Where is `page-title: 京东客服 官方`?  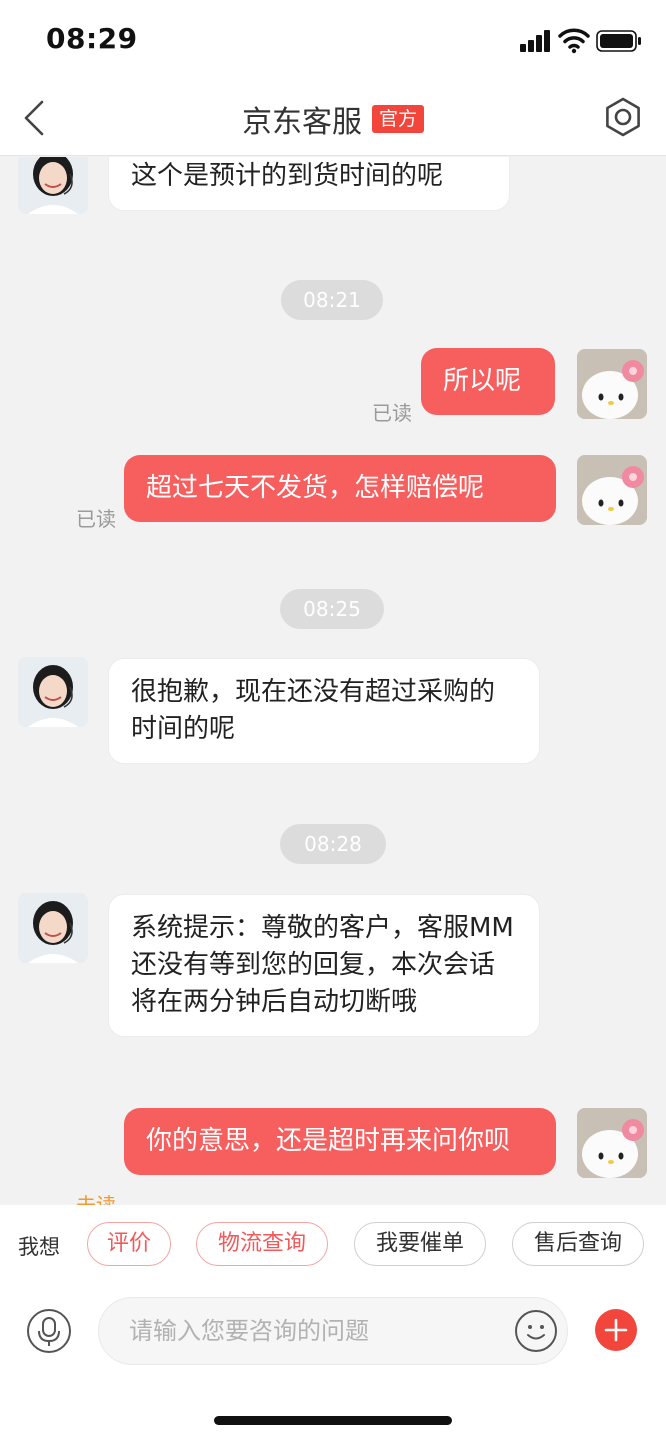
page-title: 京东客服 官方 is located at coordinates (333, 119).